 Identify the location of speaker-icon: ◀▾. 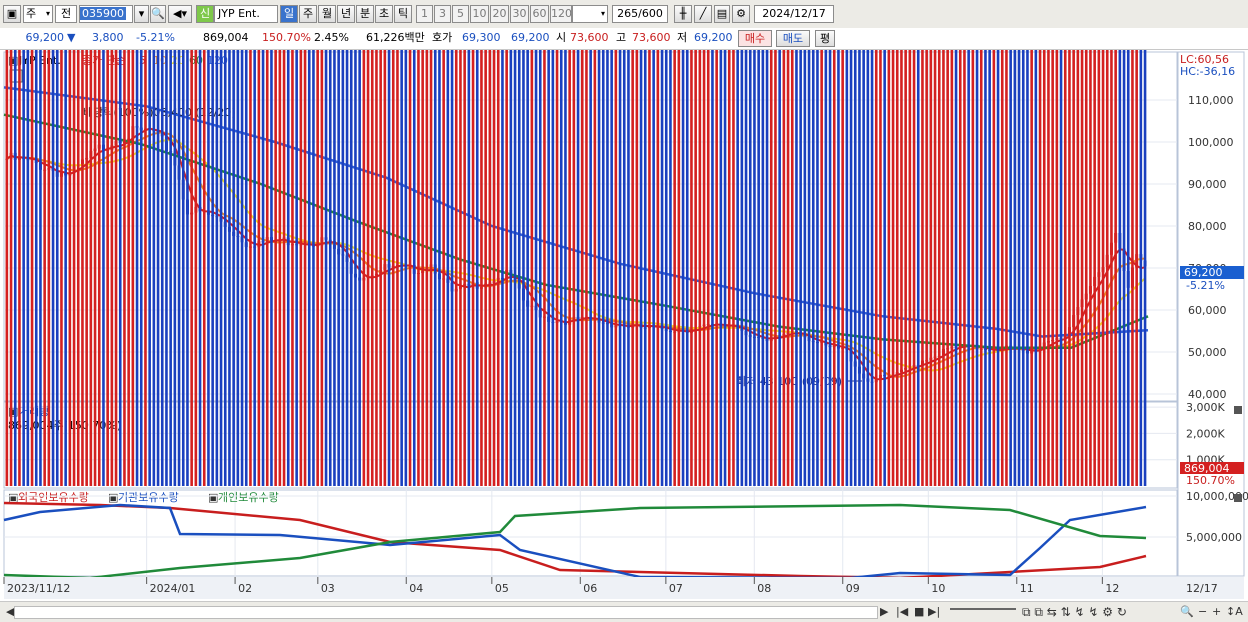
(180, 14).